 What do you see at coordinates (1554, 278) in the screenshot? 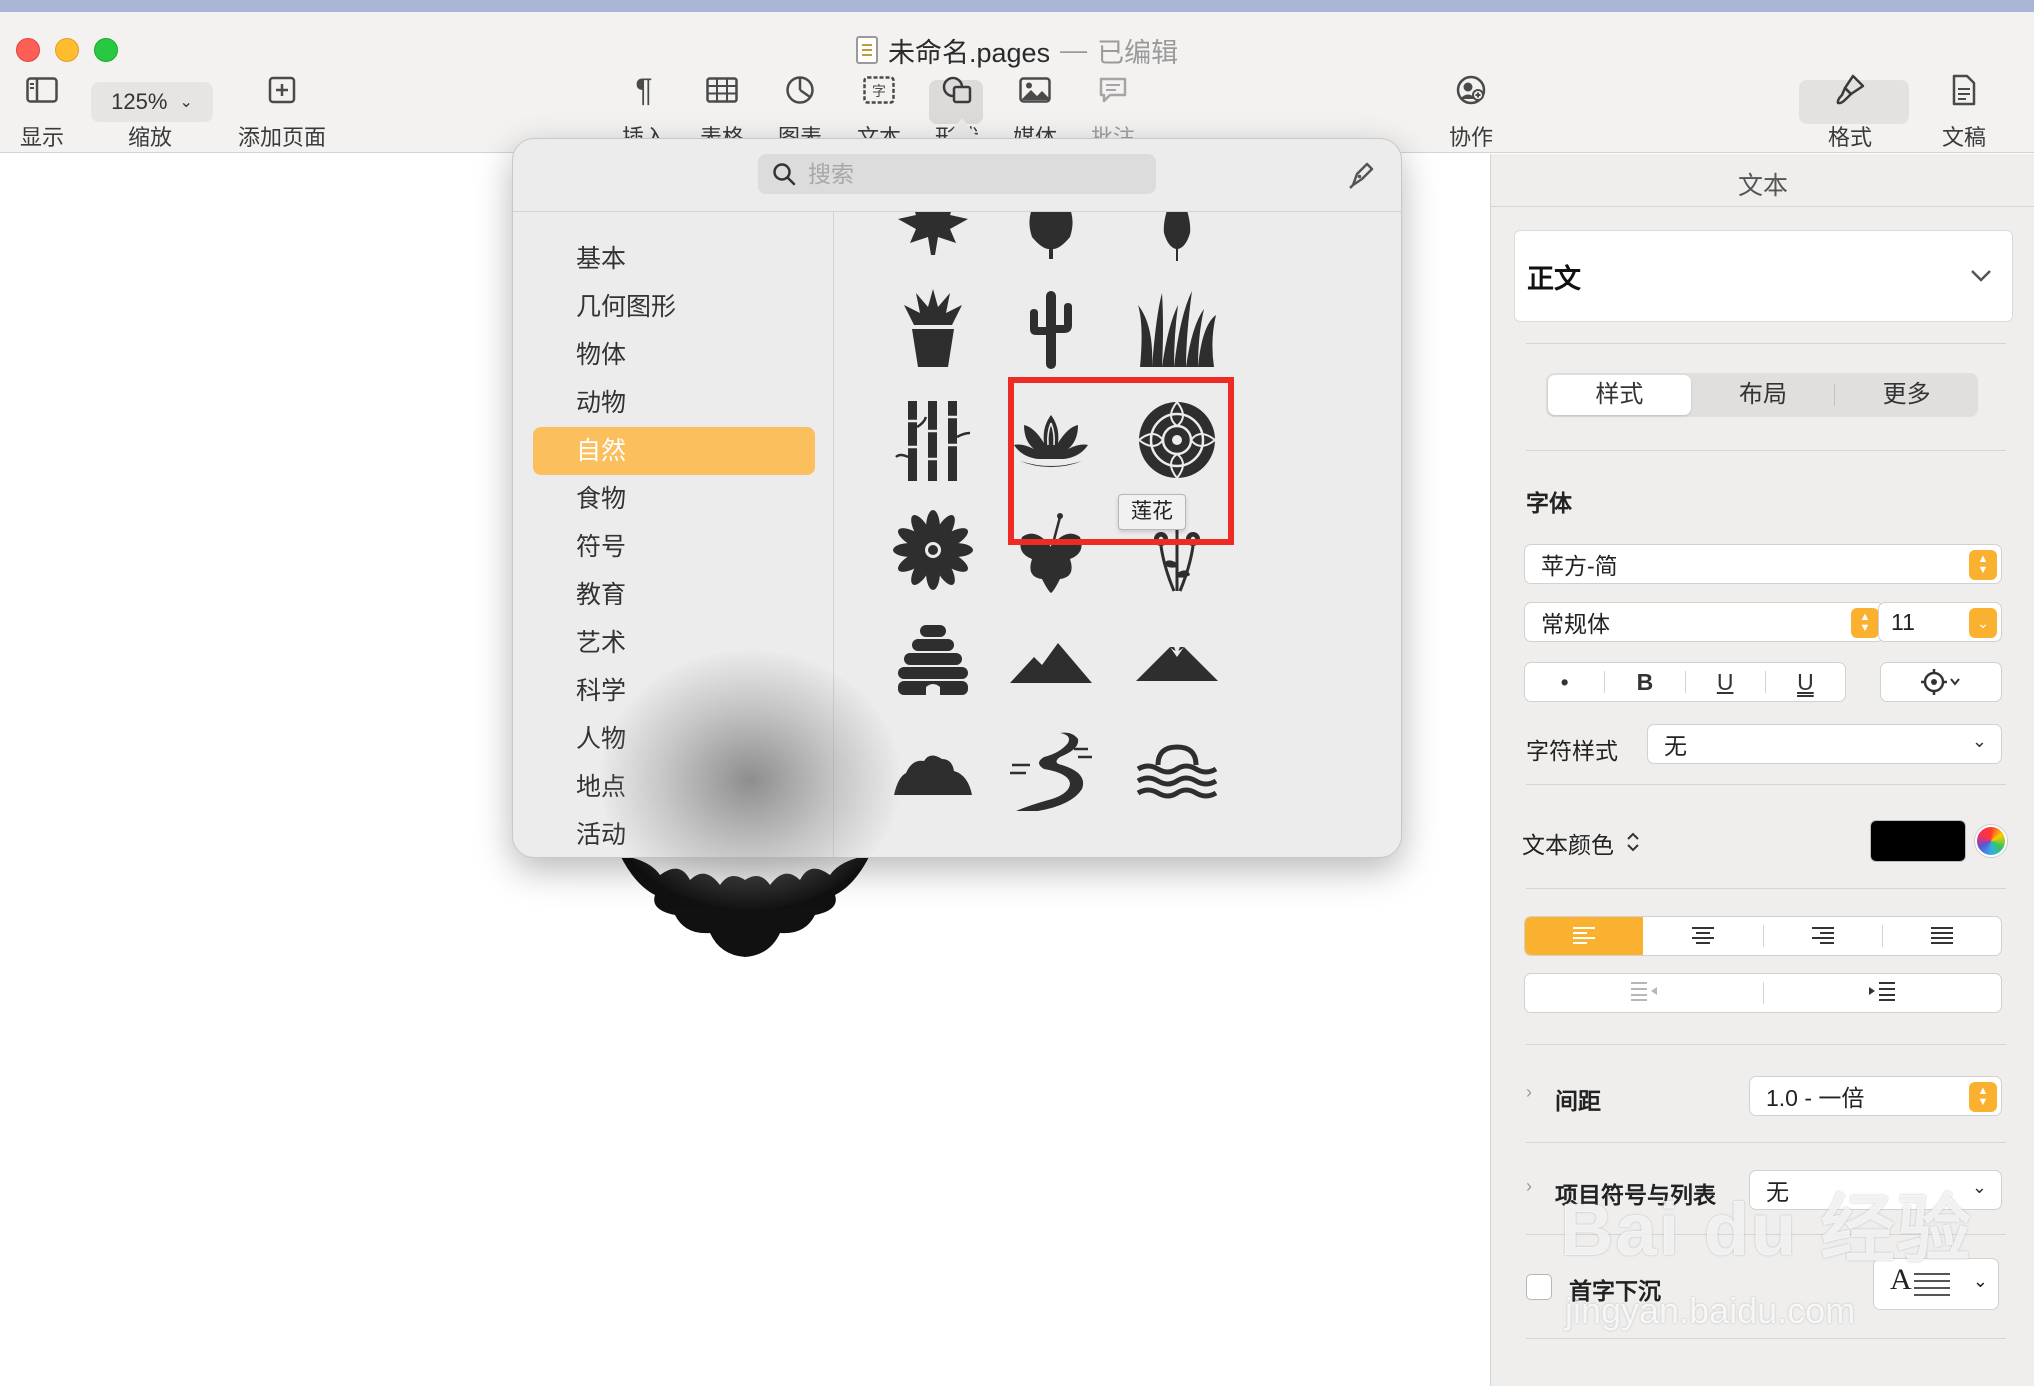
I see `paragraph-style-value: 正文` at bounding box center [1554, 278].